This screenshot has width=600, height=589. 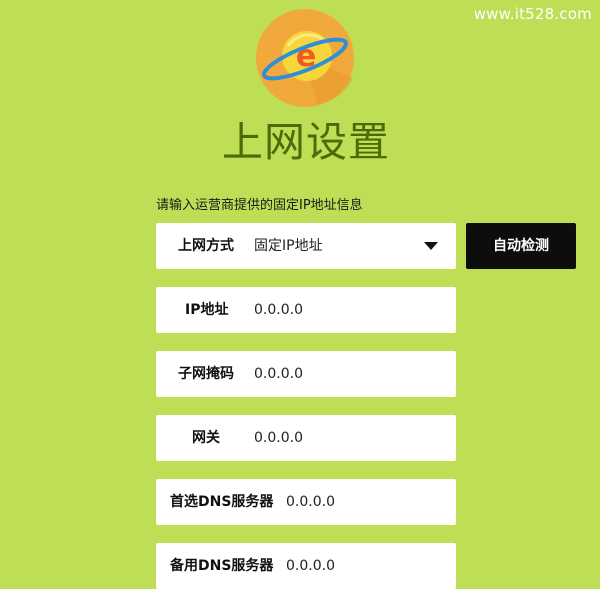 I want to click on secondary-dns-label: 备用DNS服务器, so click(x=222, y=566).